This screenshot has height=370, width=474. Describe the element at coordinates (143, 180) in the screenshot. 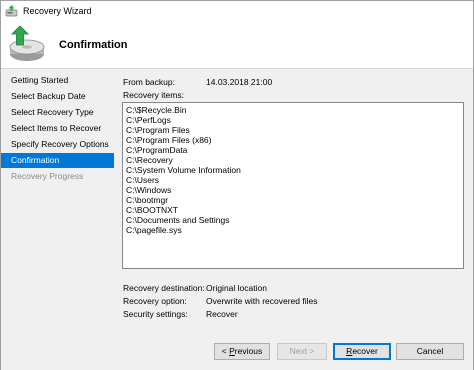

I see `list-item: C:\Users` at that location.